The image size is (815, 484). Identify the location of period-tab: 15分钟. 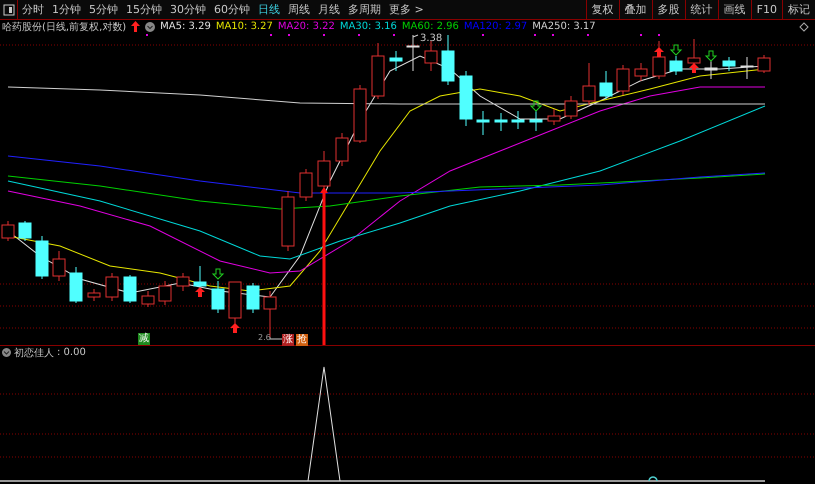
(144, 9).